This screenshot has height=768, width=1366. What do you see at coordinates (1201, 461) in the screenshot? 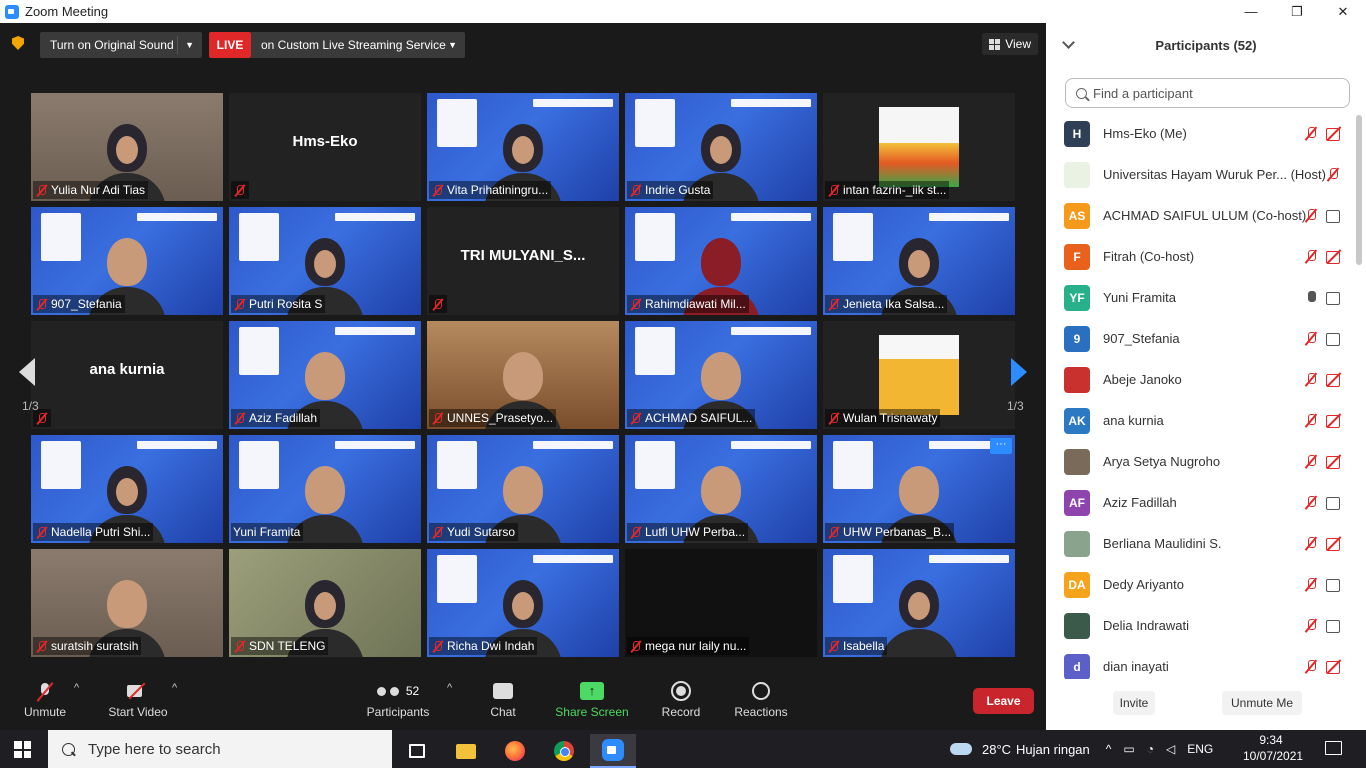
I see `participant-row: Arya Setya Nugroho` at bounding box center [1201, 461].